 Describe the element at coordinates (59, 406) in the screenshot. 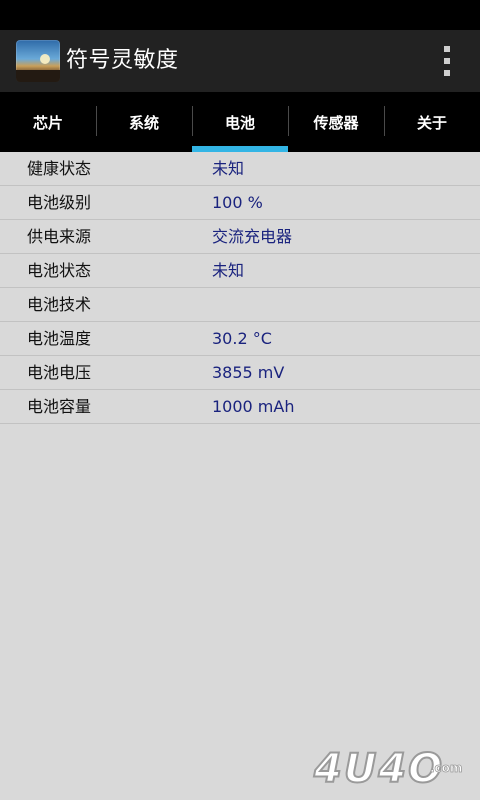

I see `row-label: 电池容量` at that location.